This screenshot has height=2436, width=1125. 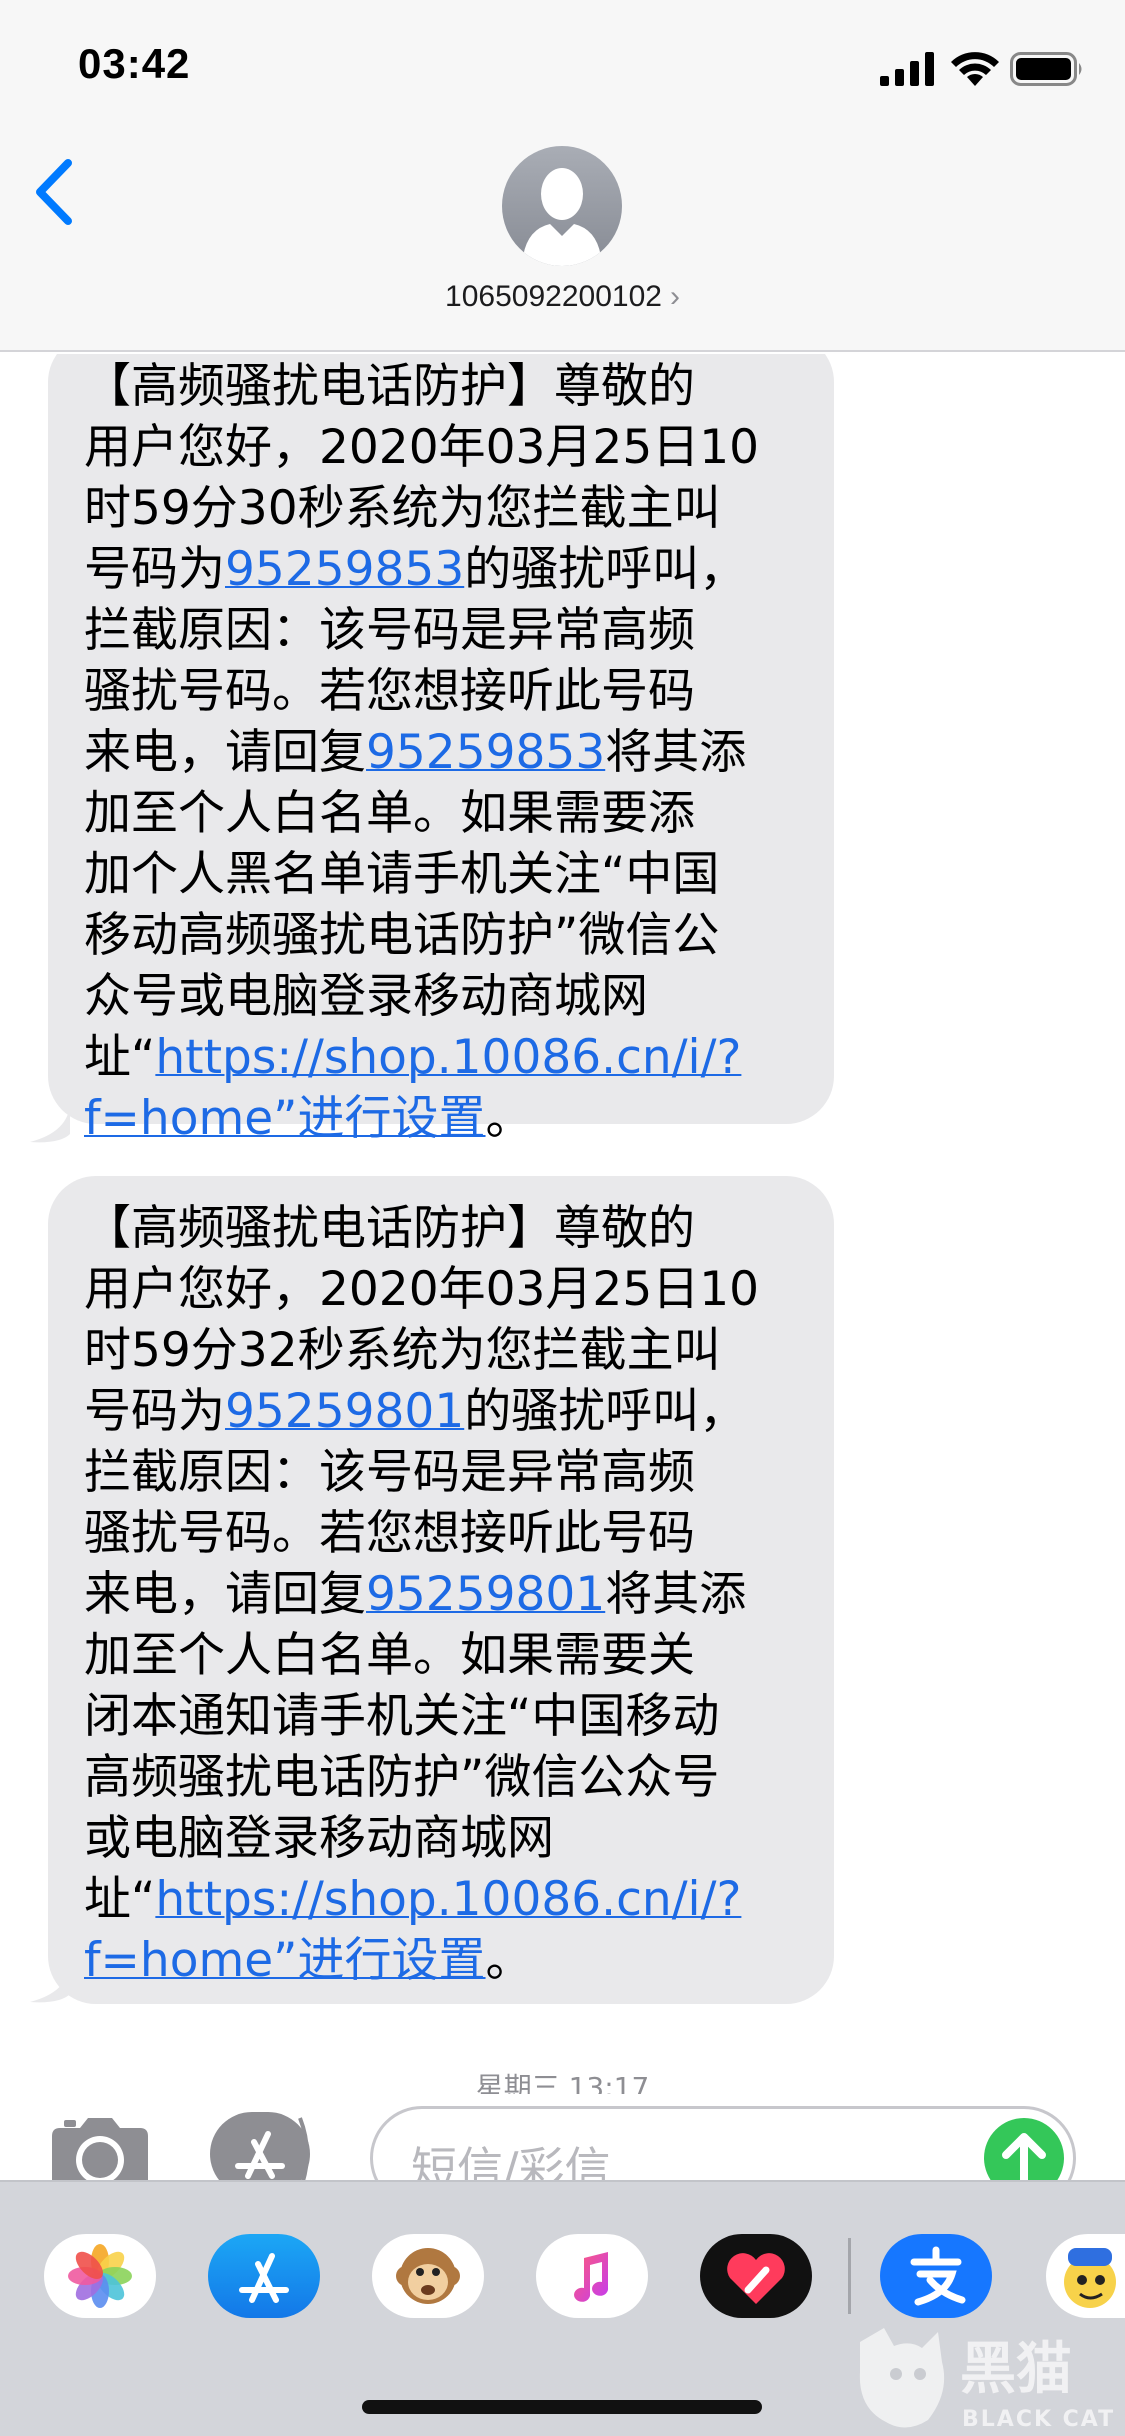 I want to click on photos-flower-icon, so click(x=100, y=2276).